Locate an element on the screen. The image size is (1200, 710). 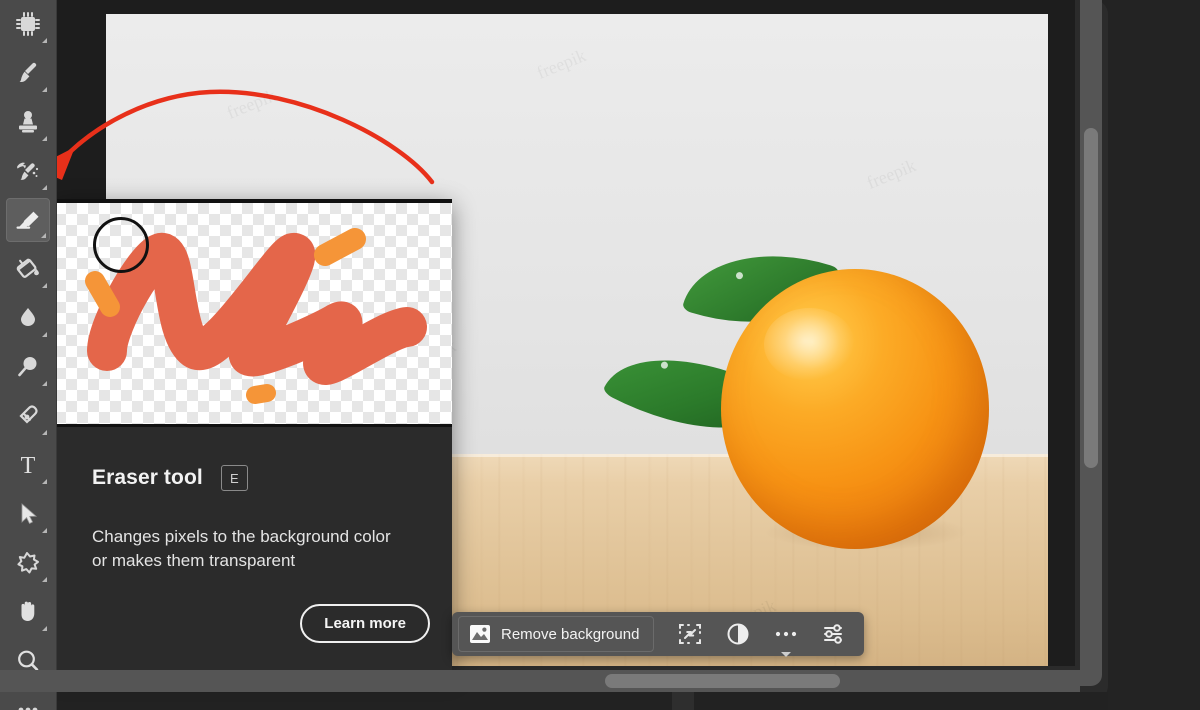
tooltip-title-row: Eraser tool E is located at coordinates (272, 478).